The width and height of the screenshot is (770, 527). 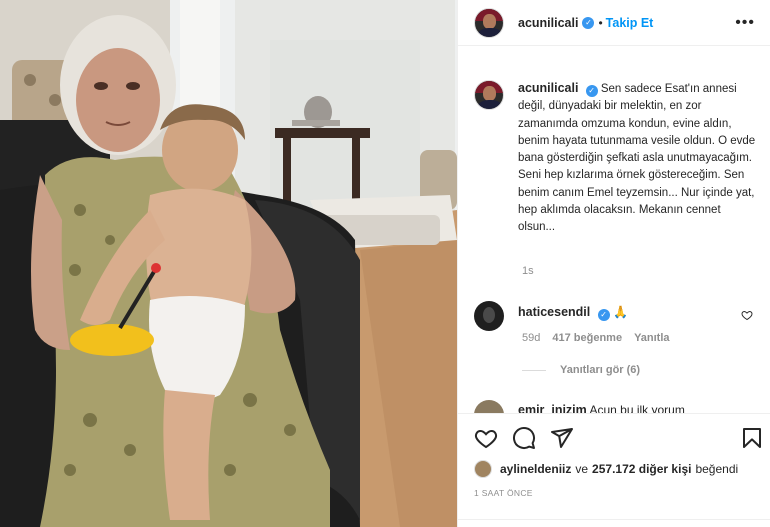 I want to click on replies-divider, so click(x=534, y=370).